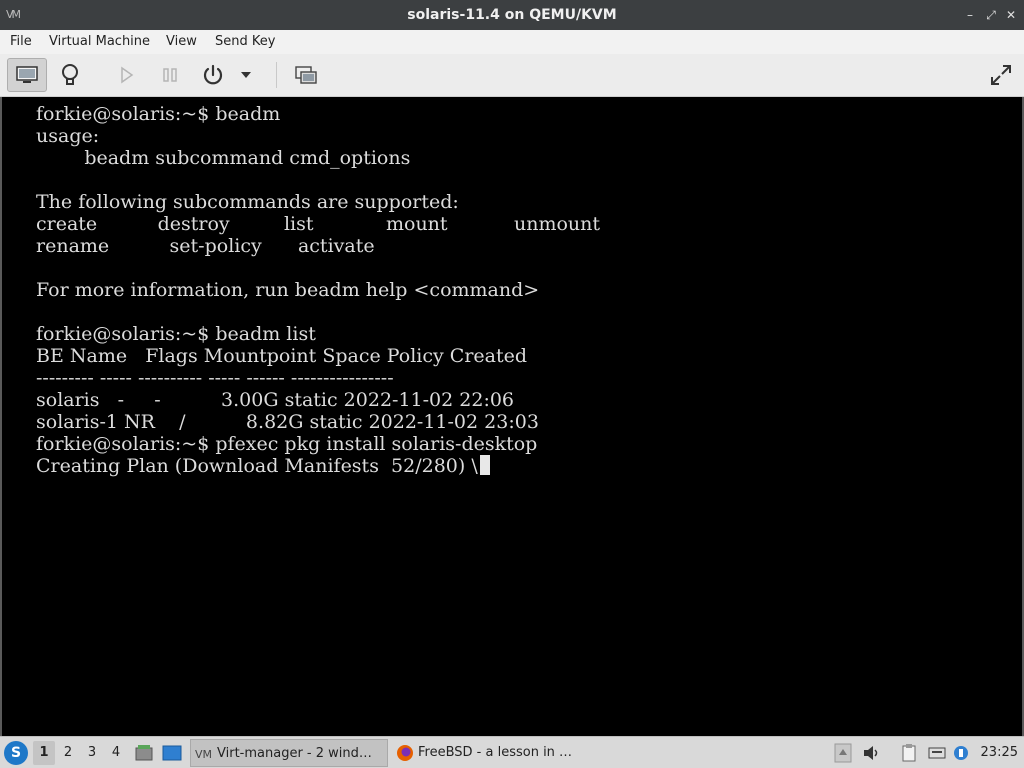  What do you see at coordinates (21, 42) in the screenshot?
I see `menu-file: File` at bounding box center [21, 42].